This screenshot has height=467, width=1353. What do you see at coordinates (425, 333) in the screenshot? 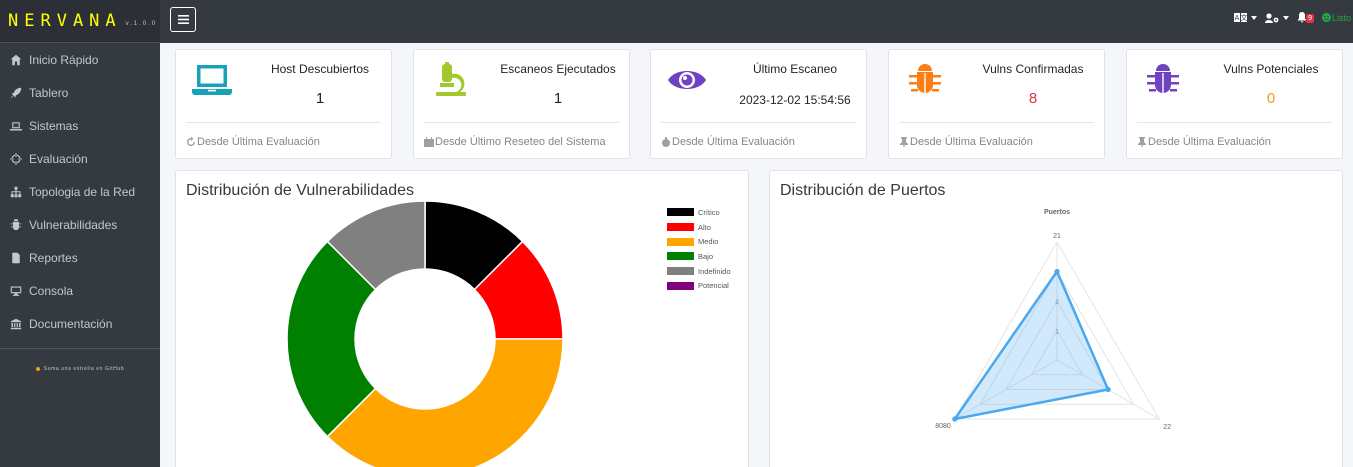
I see `vulnerability-donut-chart` at bounding box center [425, 333].